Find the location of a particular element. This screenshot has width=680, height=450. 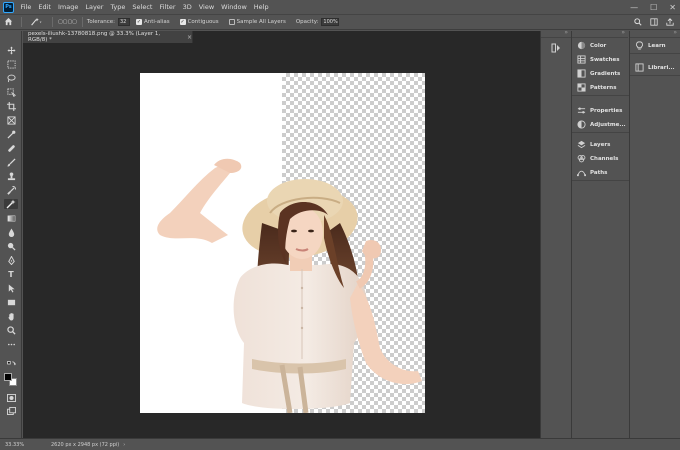

panel-paths: Paths is located at coordinates (600, 173).